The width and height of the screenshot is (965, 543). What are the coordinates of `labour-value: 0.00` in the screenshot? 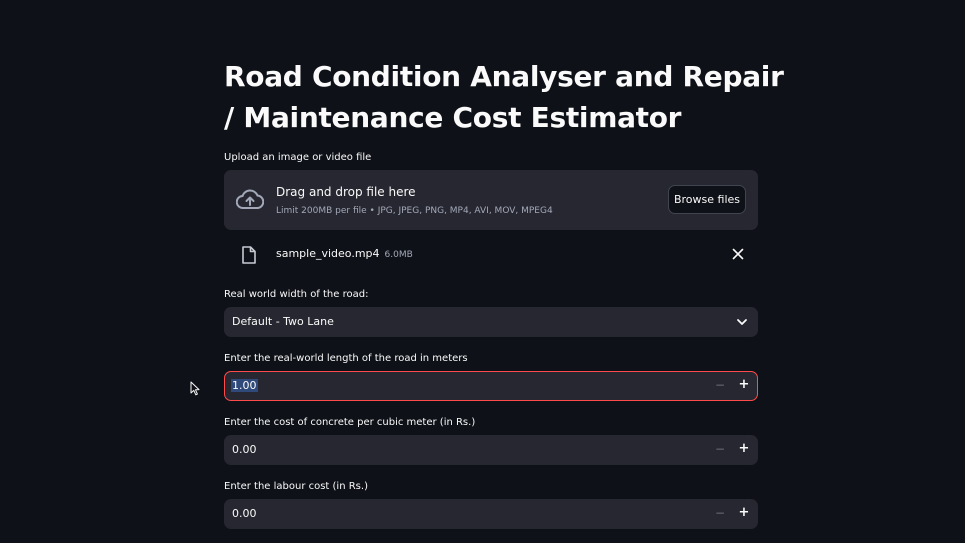 It's located at (244, 513).